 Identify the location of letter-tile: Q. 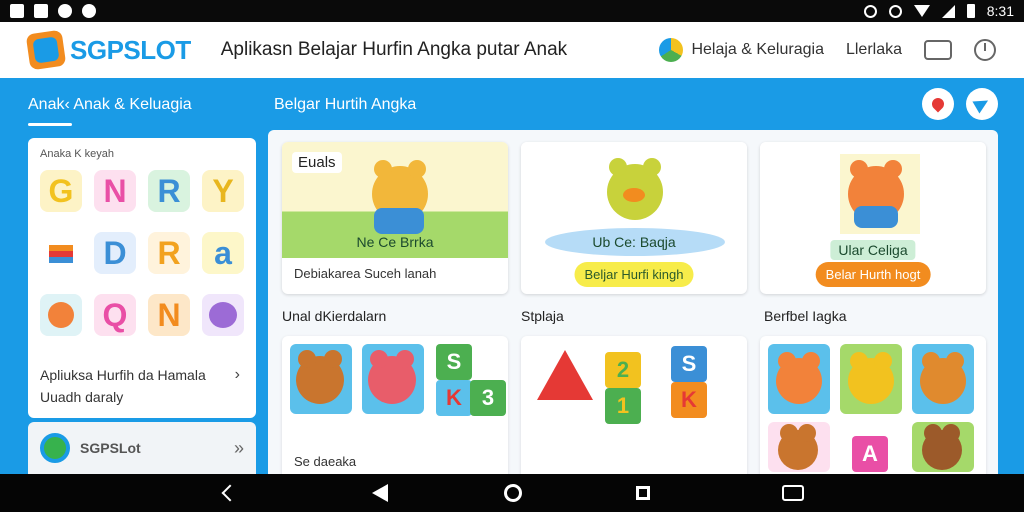
(115, 315).